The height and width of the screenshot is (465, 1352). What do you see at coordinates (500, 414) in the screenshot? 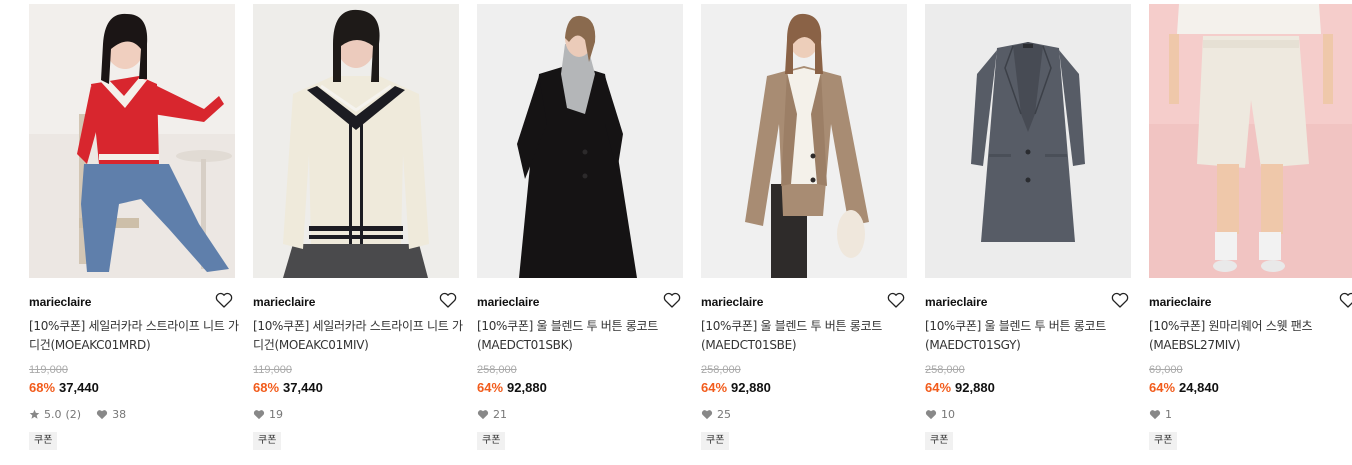
I see `likes-count: 21` at bounding box center [500, 414].